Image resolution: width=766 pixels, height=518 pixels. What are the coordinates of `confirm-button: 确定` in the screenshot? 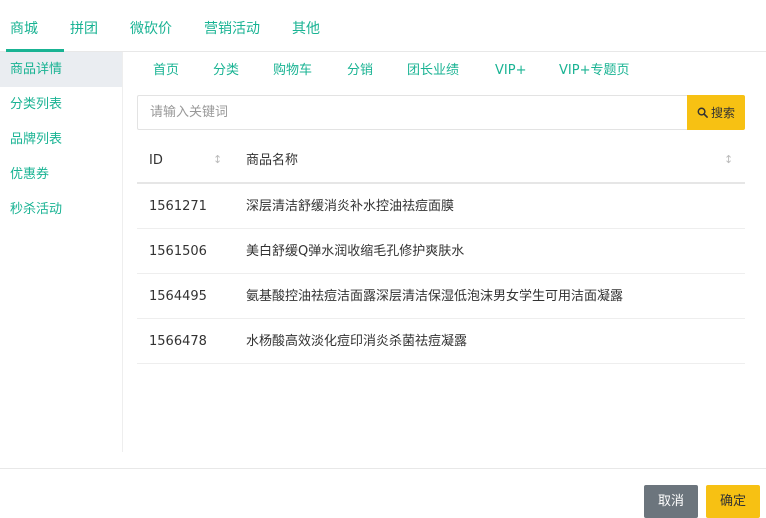 It's located at (733, 501).